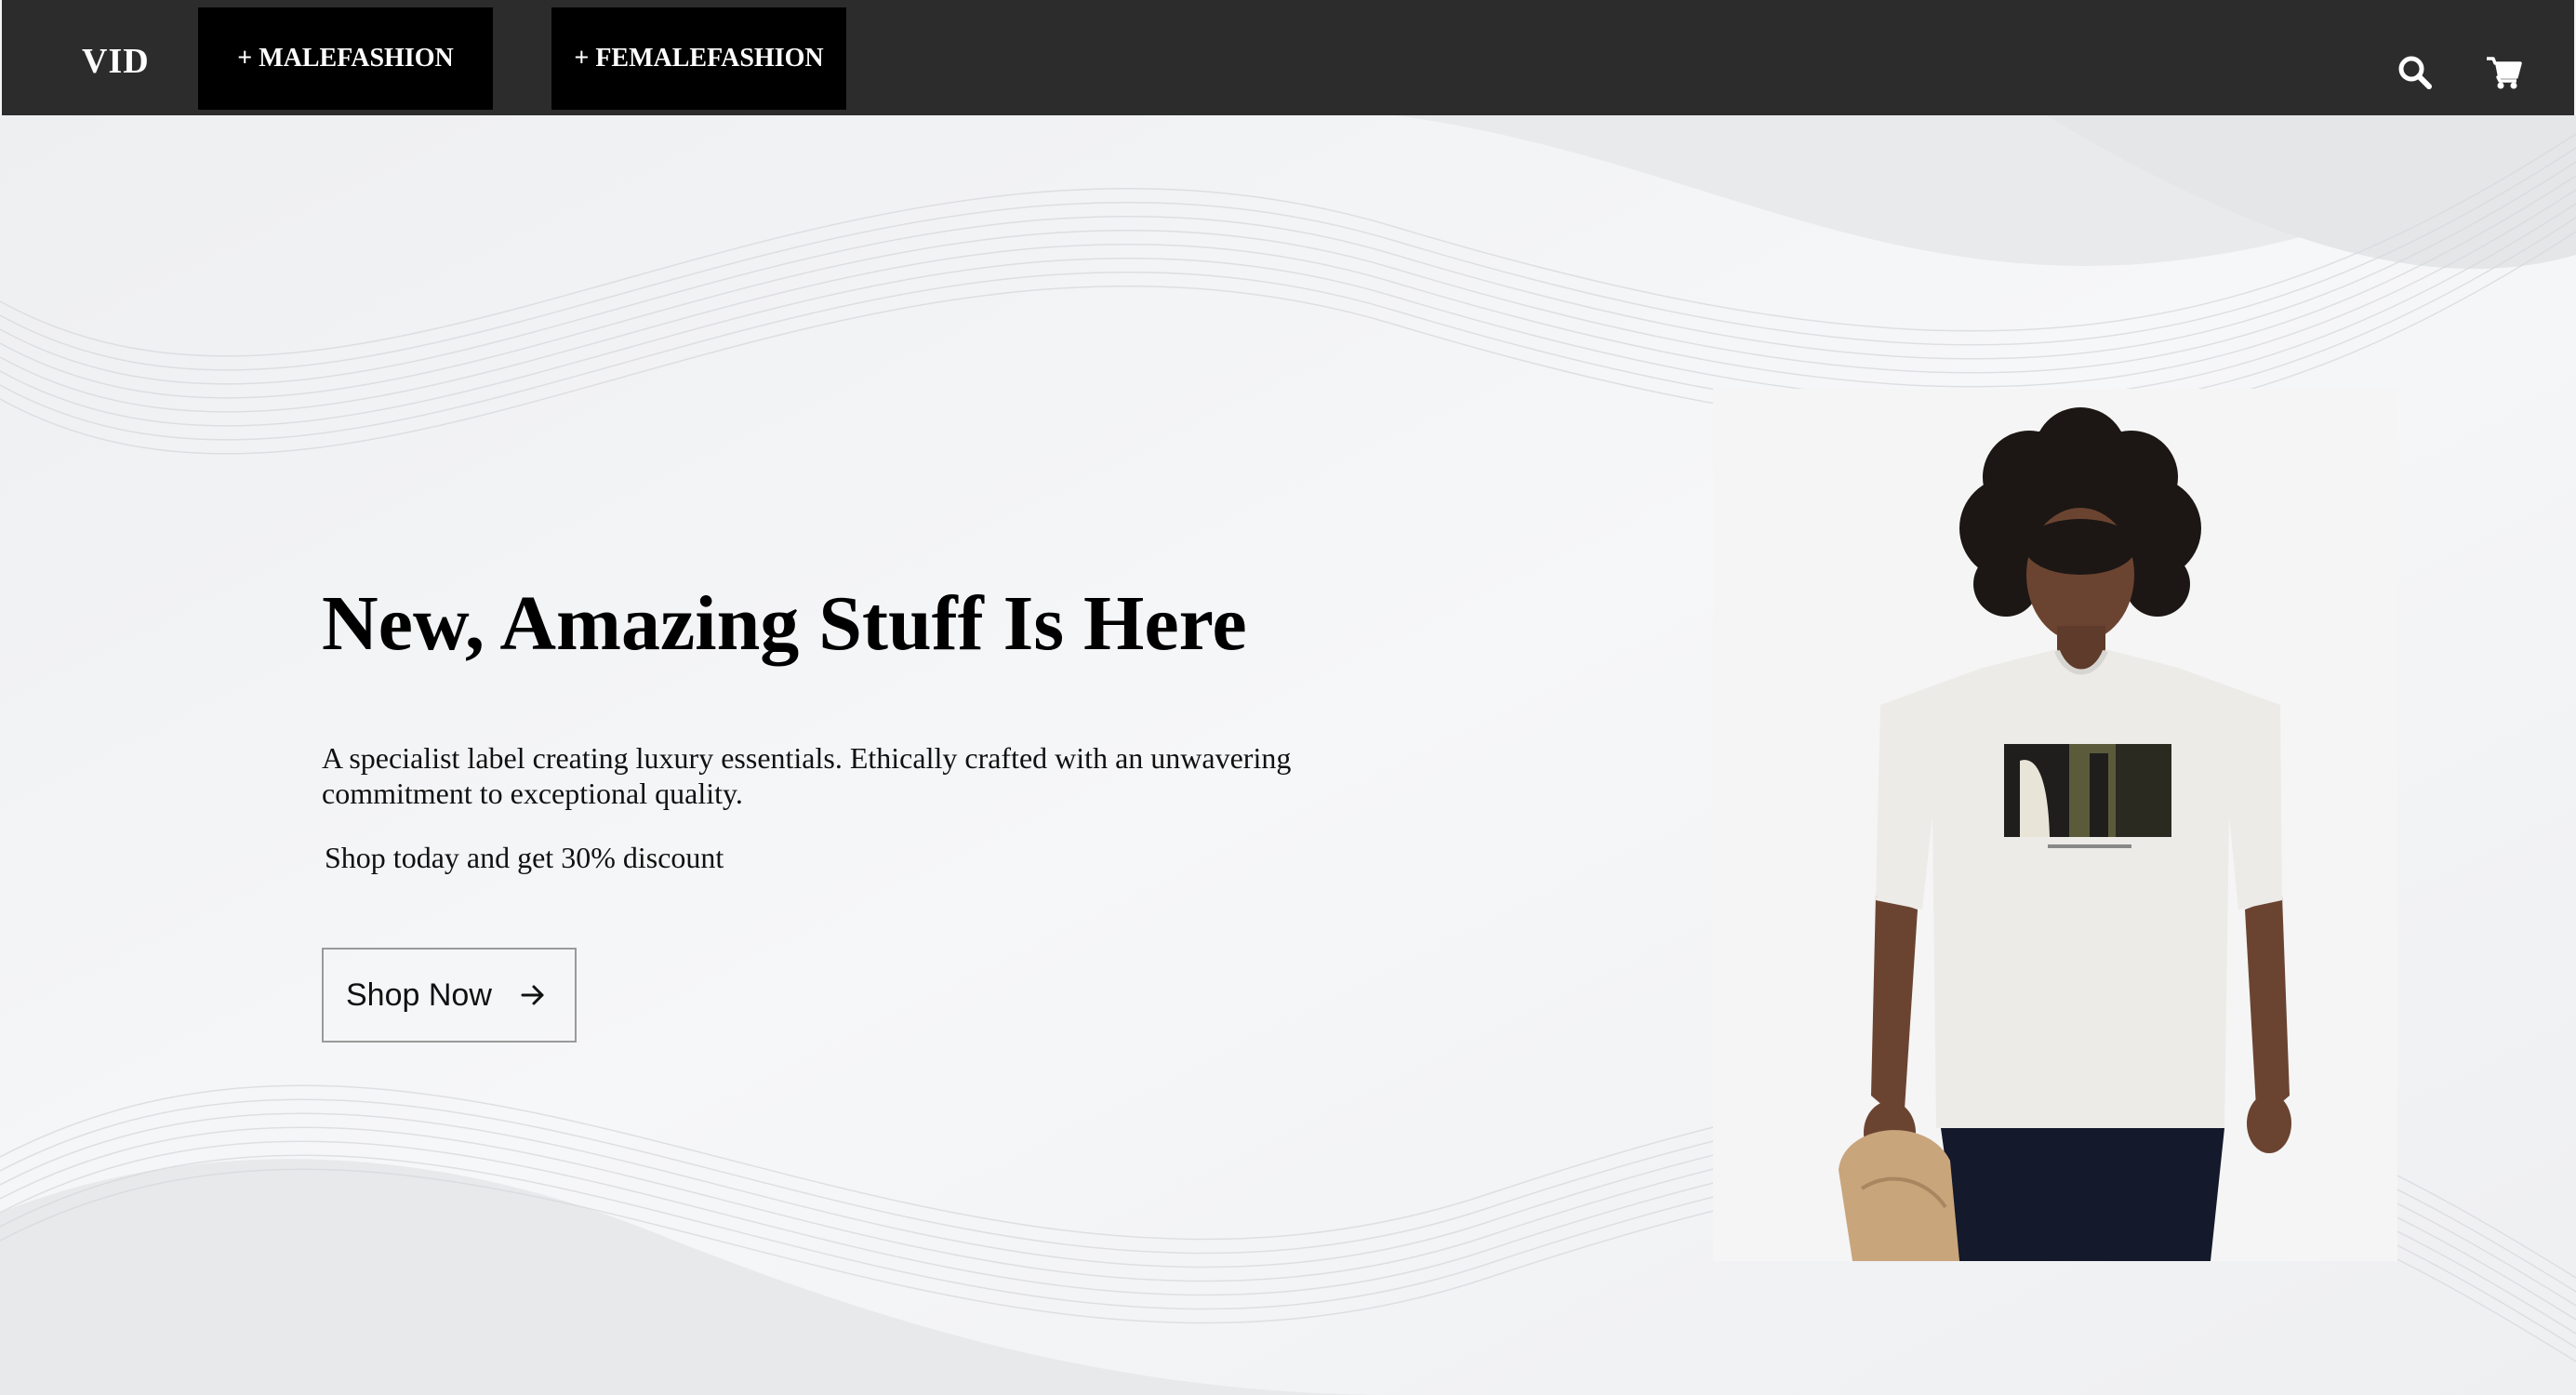  Describe the element at coordinates (1288, 57) in the screenshot. I see `top-navbar: VID + MALEFASHION + FEMALEFASHION` at that location.